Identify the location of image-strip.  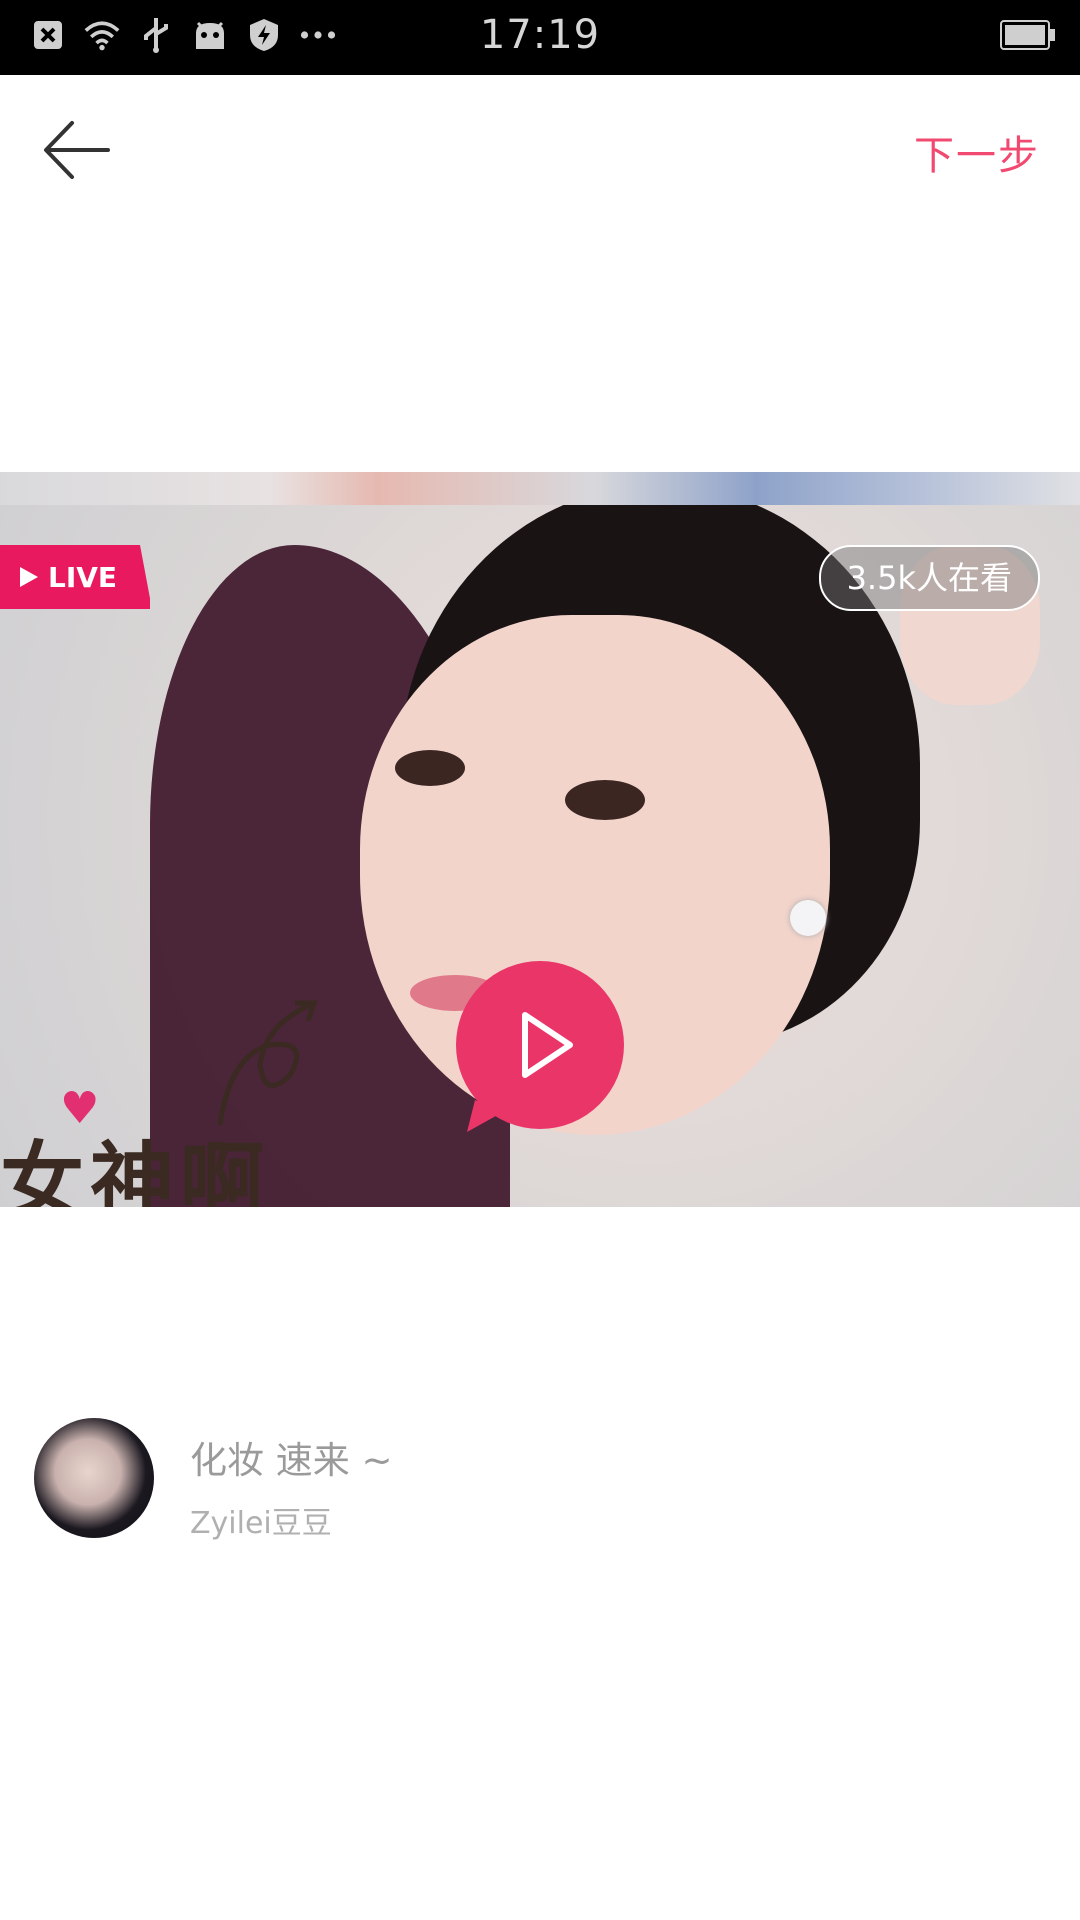
(540, 488).